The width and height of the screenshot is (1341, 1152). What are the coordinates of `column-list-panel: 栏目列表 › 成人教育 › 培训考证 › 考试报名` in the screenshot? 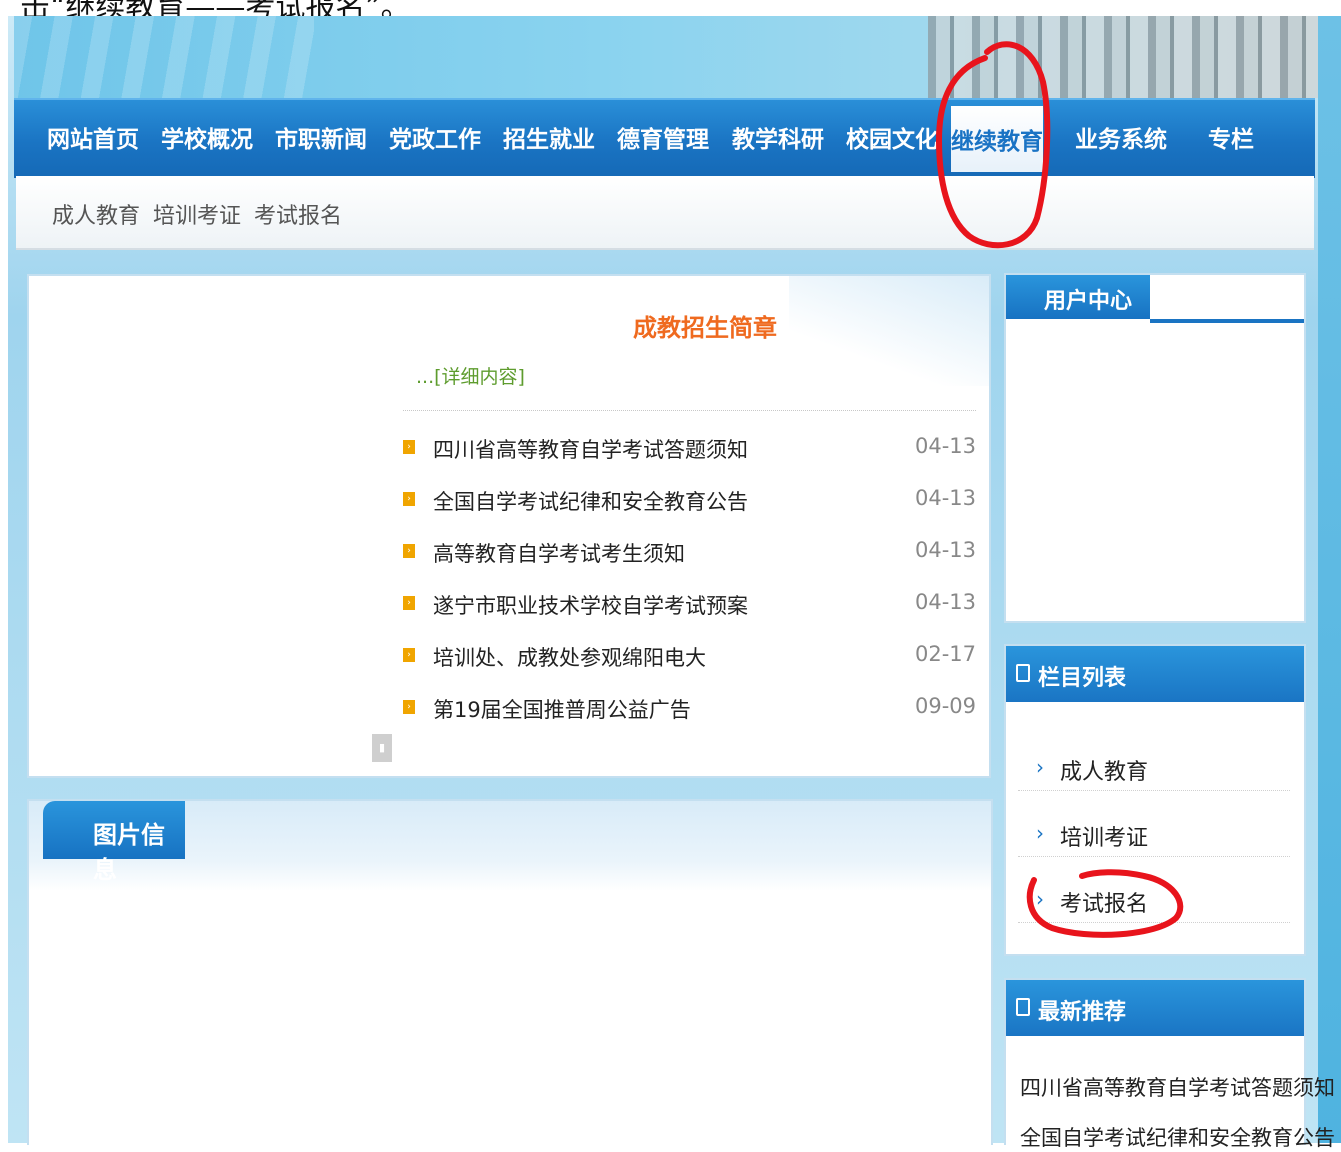 It's located at (1155, 800).